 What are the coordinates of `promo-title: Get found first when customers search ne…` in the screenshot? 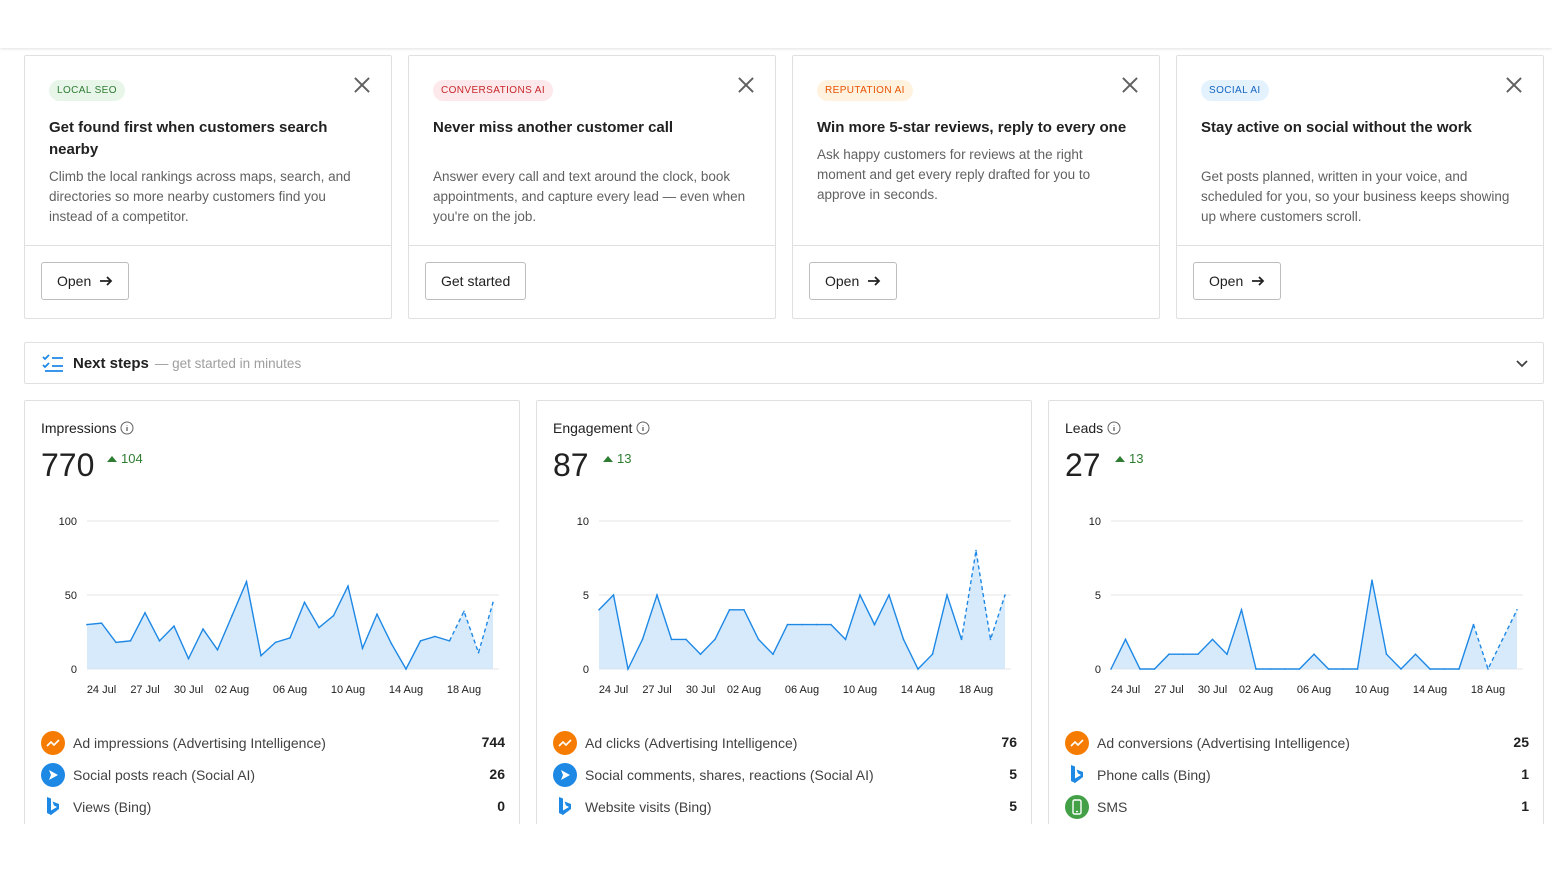 It's located at (188, 138).